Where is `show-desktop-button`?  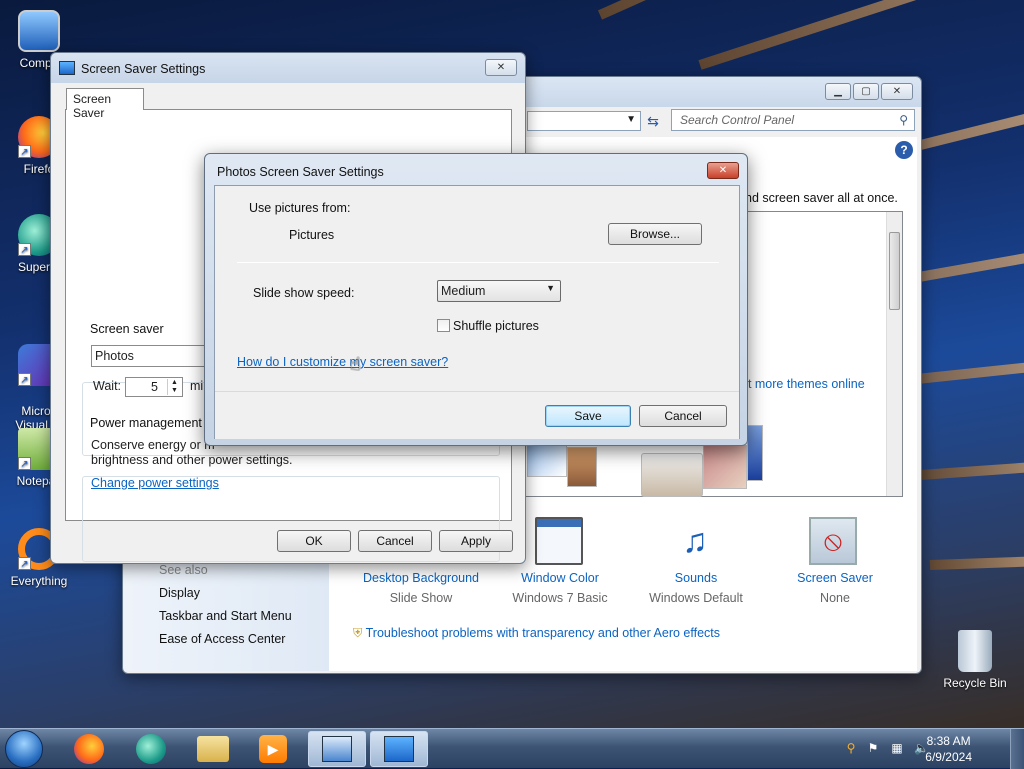 show-desktop-button is located at coordinates (1017, 749).